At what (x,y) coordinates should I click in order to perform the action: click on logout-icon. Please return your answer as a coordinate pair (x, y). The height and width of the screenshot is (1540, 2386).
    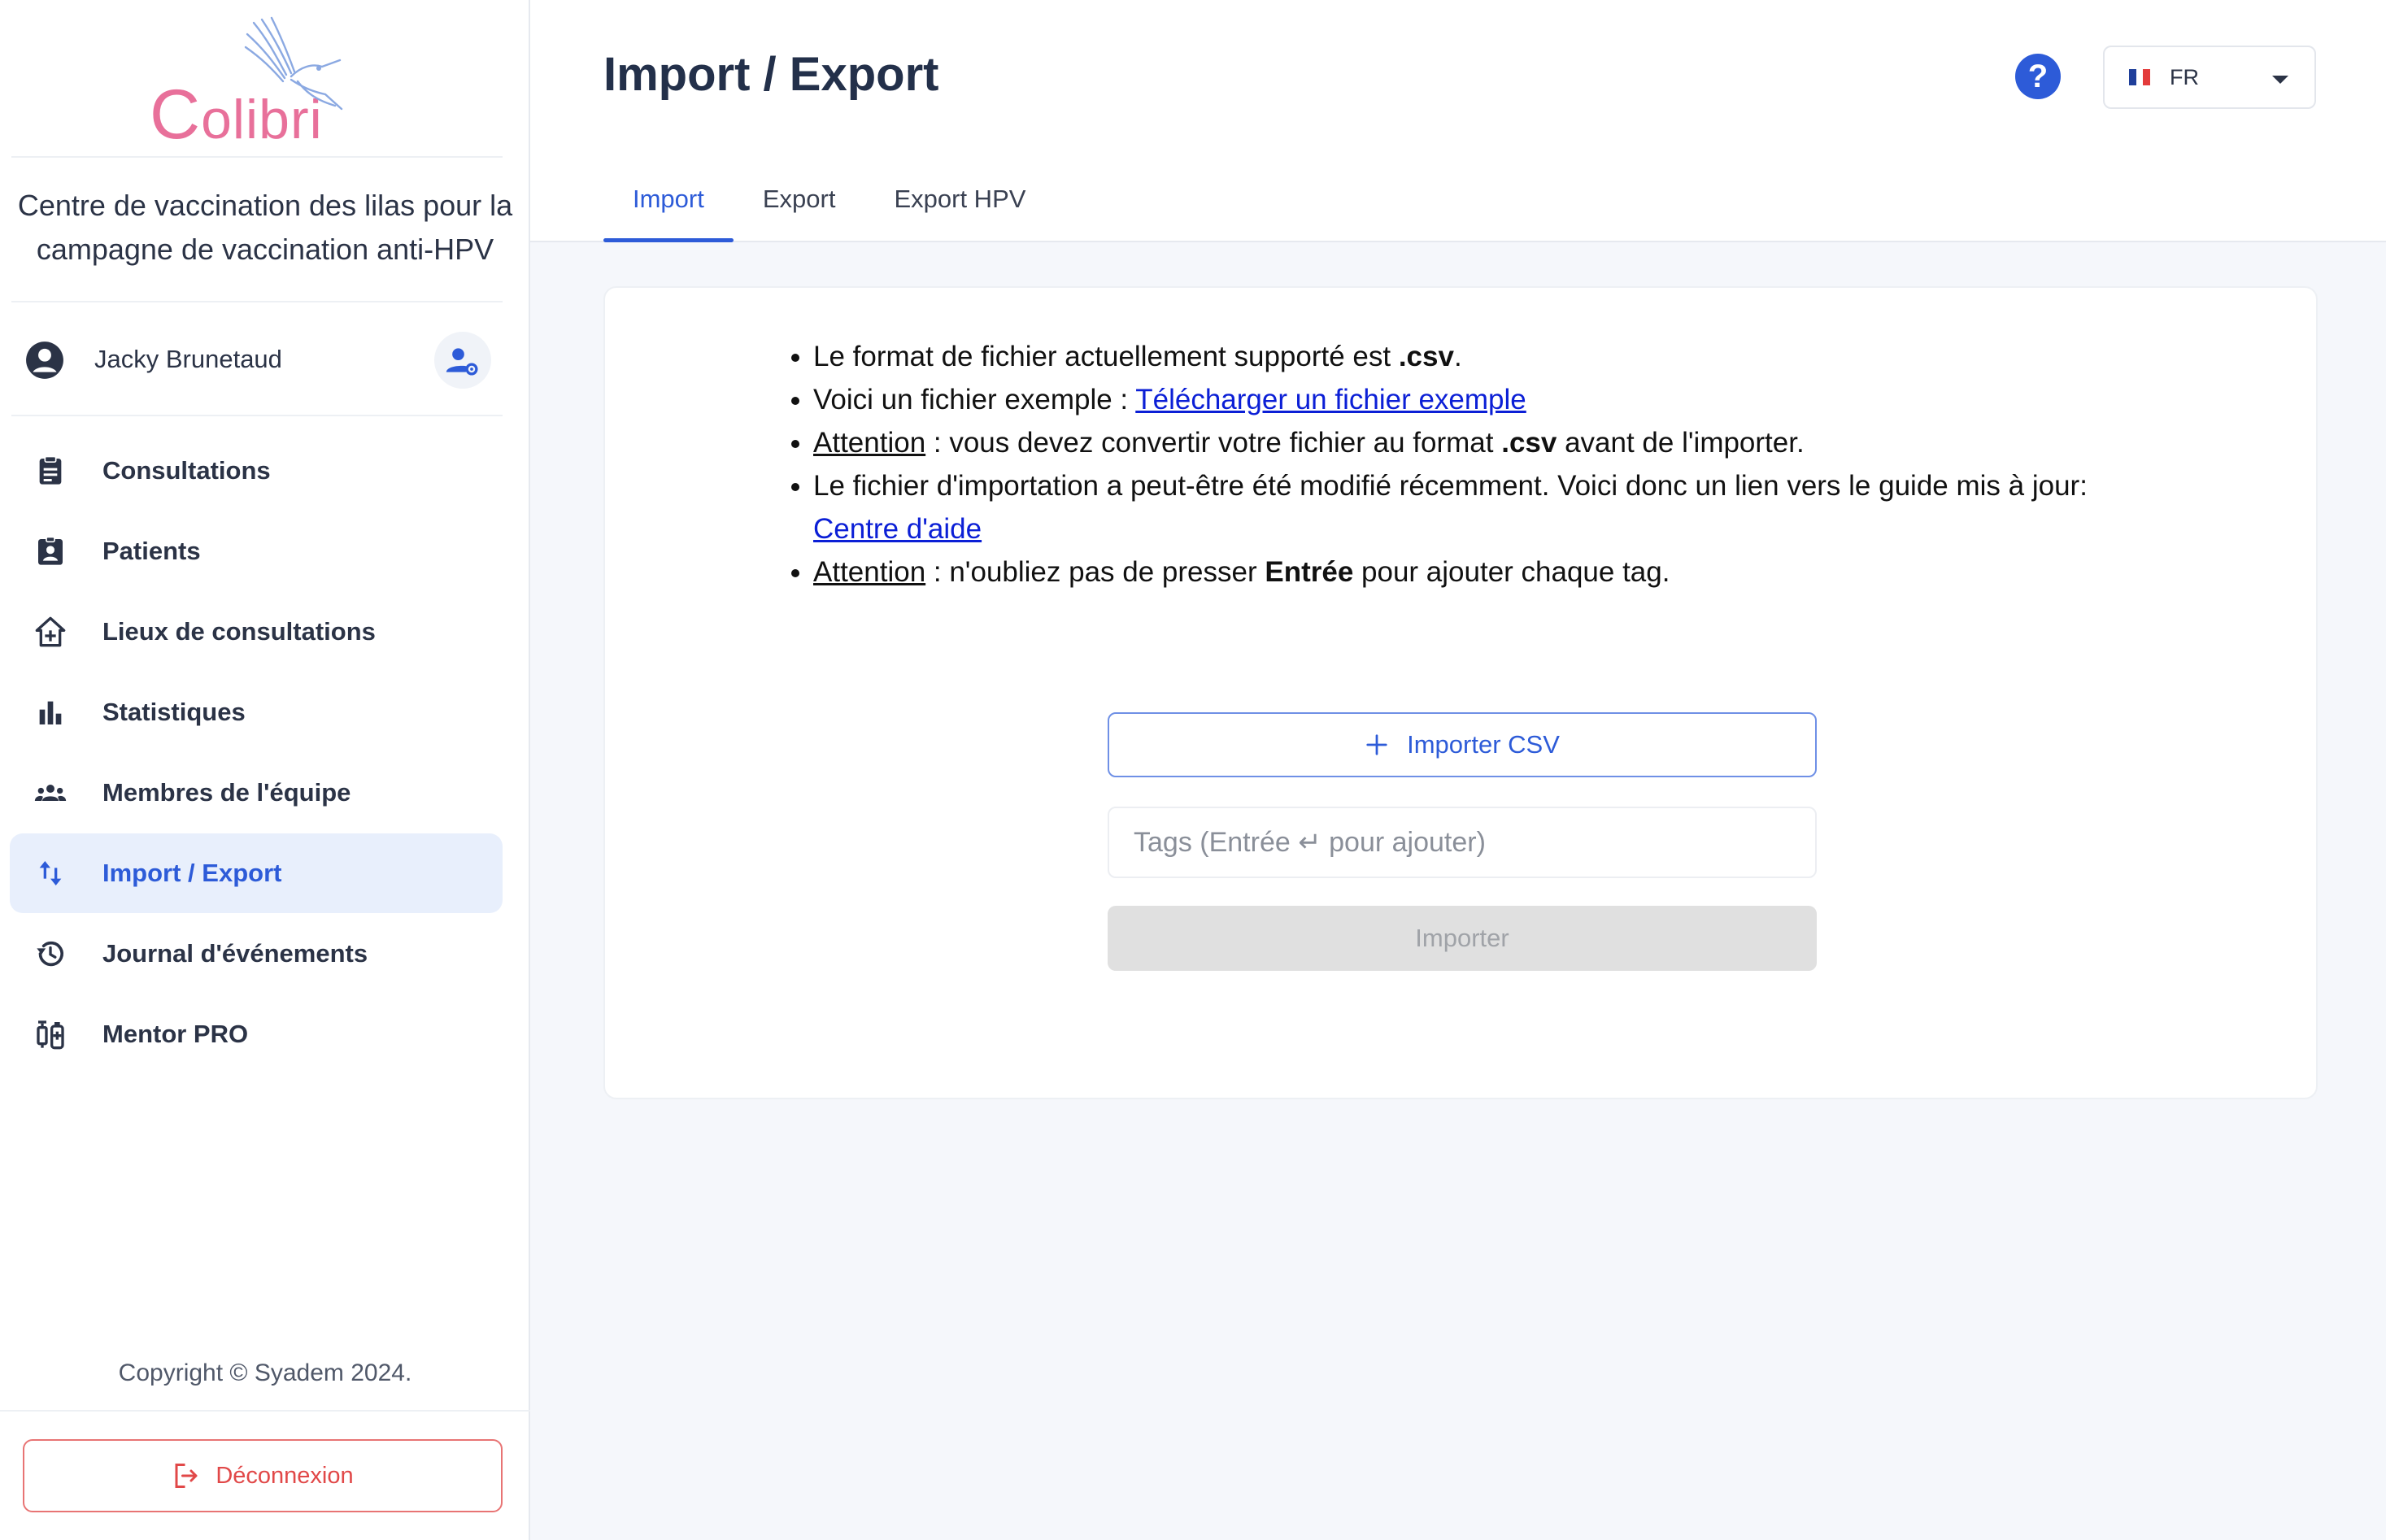
    Looking at the image, I should click on (186, 1476).